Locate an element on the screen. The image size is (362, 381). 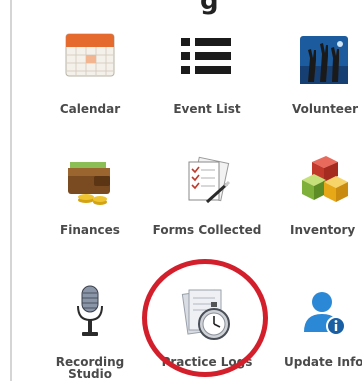
tile-recording-studio: Recording Studio is located at coordinates (90, 330).